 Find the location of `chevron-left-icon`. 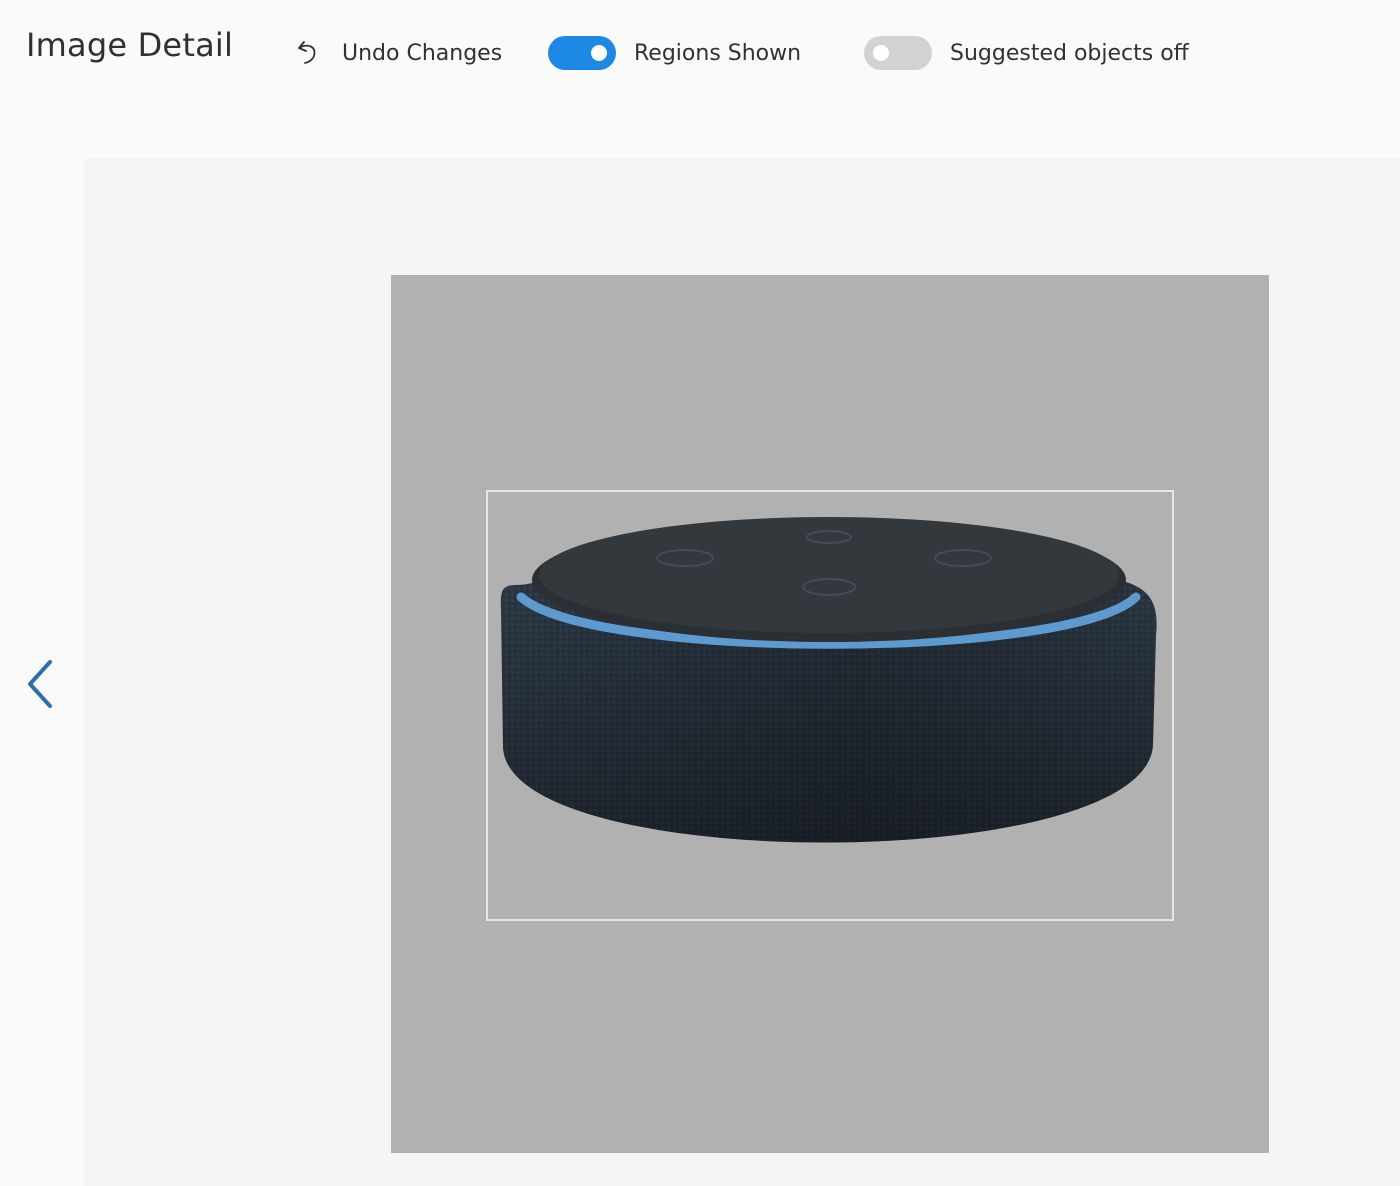

chevron-left-icon is located at coordinates (40, 684).